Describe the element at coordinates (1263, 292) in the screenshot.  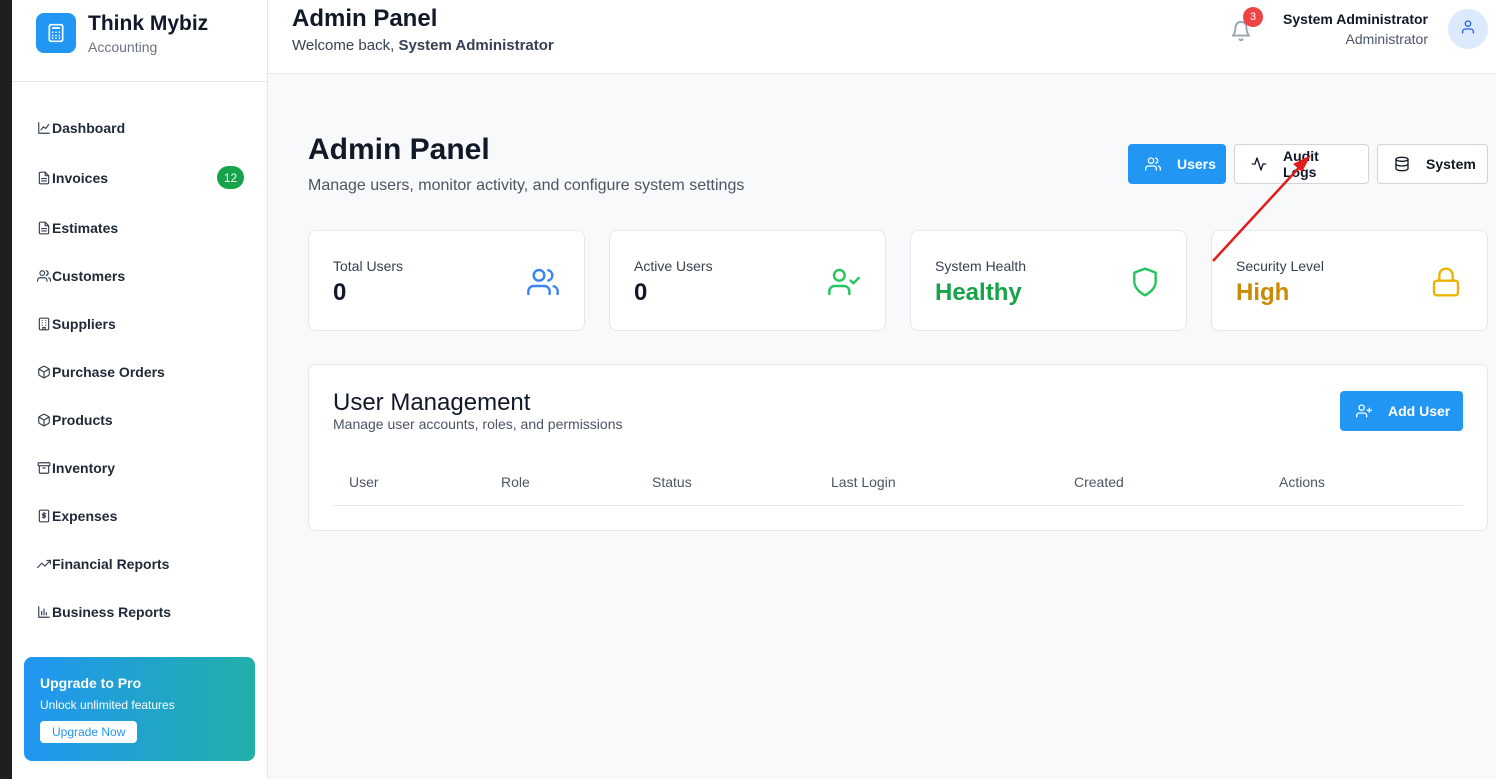
I see `stat-value: High` at that location.